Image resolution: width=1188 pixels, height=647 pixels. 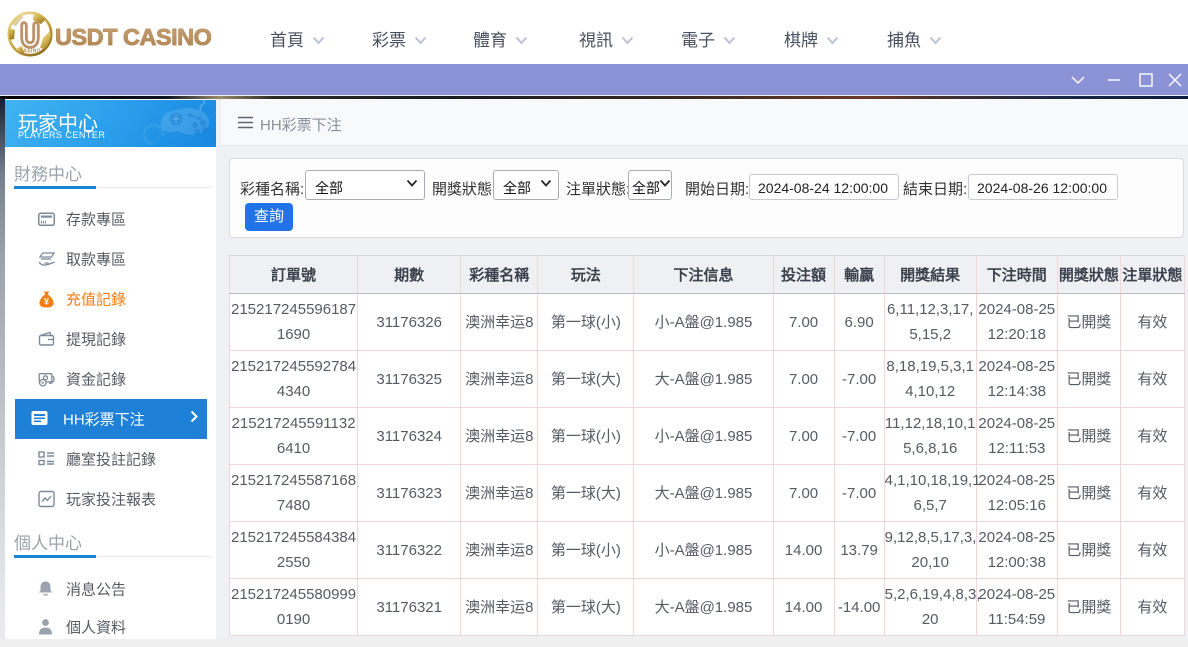 What do you see at coordinates (30, 52) in the screenshot?
I see `svg-text: CASINO` at bounding box center [30, 52].